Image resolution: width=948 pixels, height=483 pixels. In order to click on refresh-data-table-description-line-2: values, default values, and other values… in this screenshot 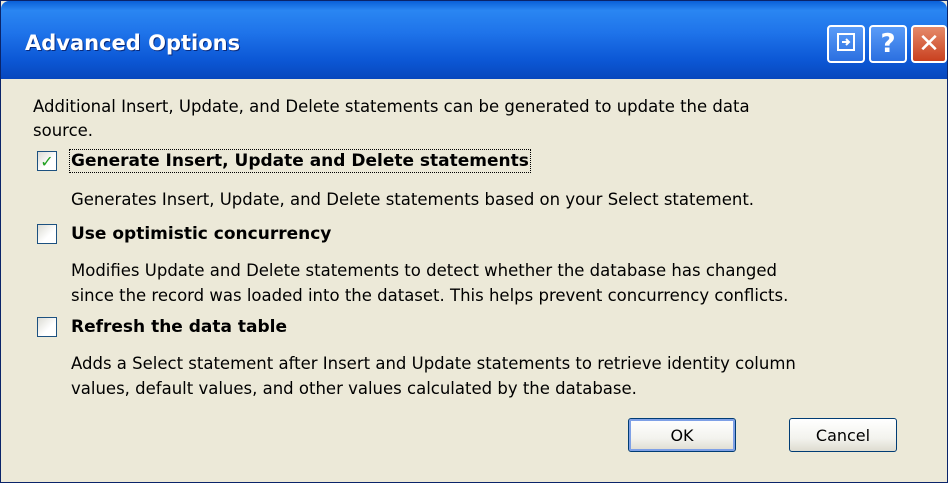, I will do `click(354, 388)`.